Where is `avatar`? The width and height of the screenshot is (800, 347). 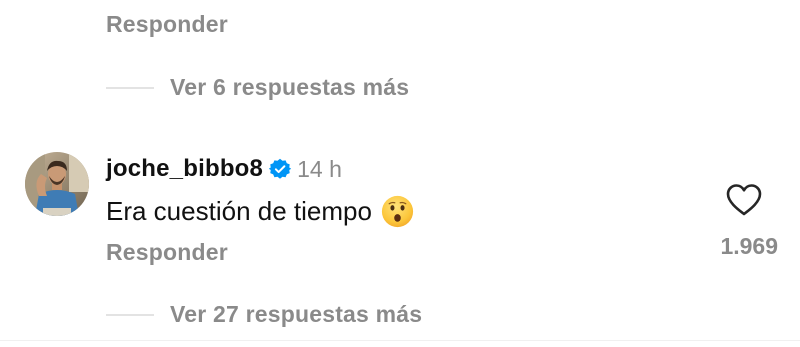 avatar is located at coordinates (57, 184).